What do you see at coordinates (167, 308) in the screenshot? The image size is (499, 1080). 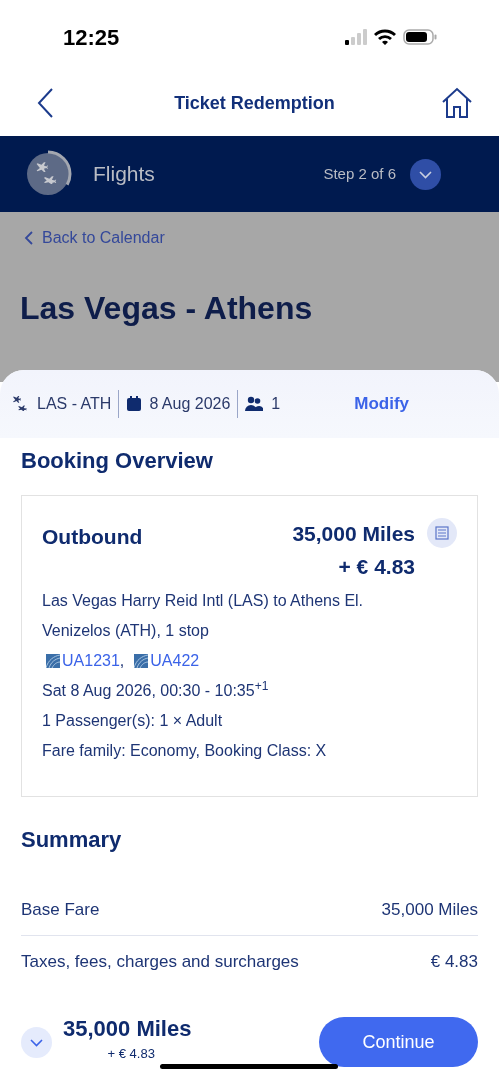 I see `page-title: Las Vegas - Athens` at bounding box center [167, 308].